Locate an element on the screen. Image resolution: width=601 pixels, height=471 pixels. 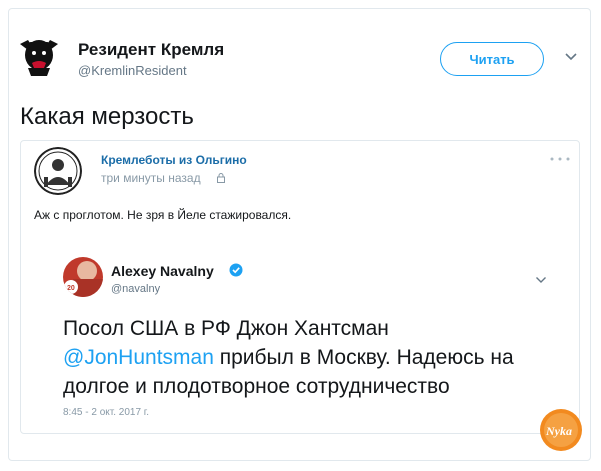
embedded-author-avatar: 20 is located at coordinates (83, 277).